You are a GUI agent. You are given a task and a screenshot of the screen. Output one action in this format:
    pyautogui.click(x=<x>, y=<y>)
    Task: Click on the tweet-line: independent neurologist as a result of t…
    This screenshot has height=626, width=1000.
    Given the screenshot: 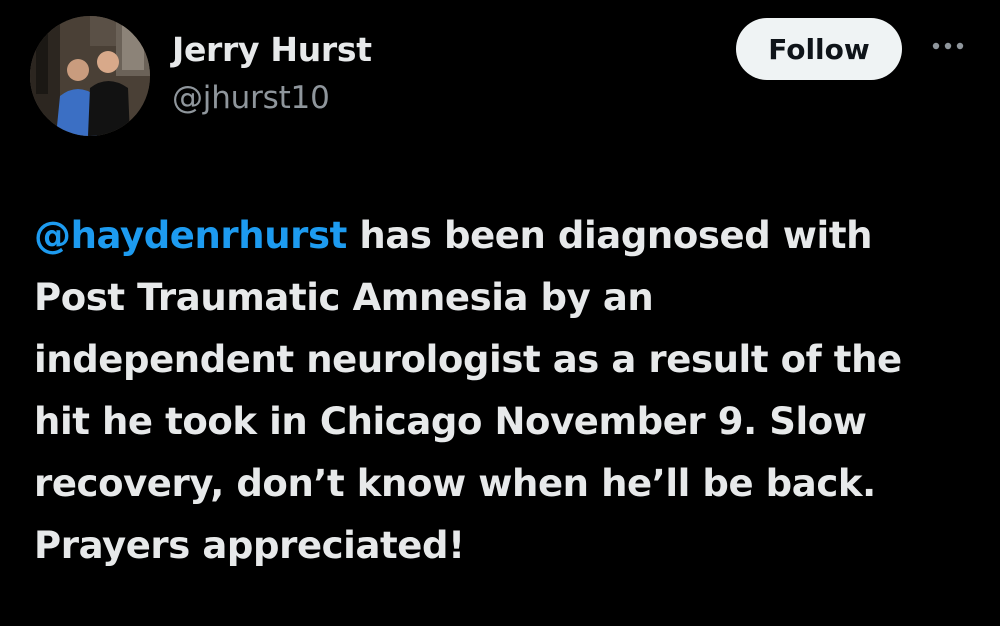 What is the action you would take?
    pyautogui.click(x=468, y=359)
    